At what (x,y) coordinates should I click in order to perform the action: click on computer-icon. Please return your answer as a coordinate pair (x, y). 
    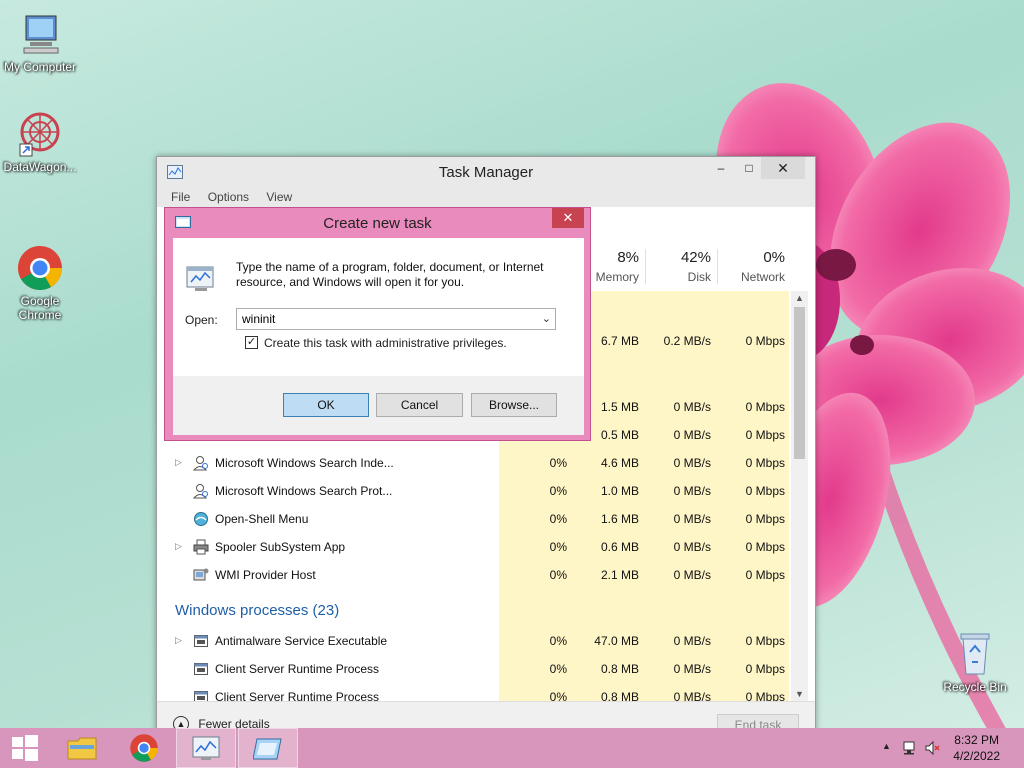
    Looking at the image, I should click on (40, 34).